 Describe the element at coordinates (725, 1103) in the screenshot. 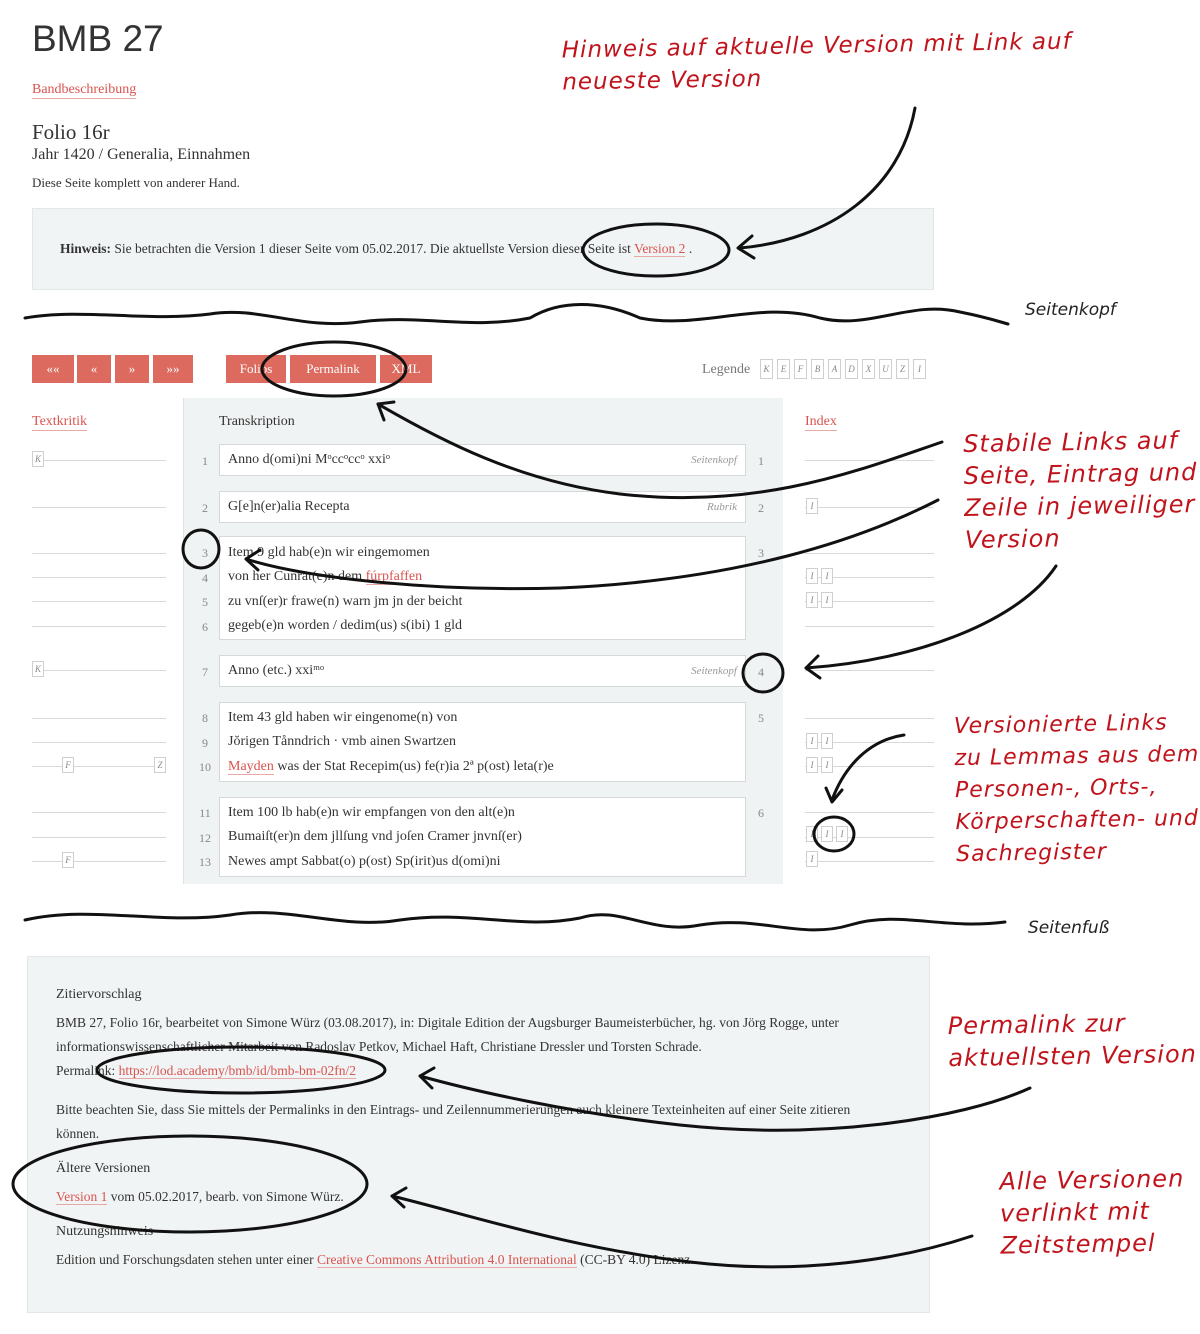

I see `permalink-arrow` at that location.